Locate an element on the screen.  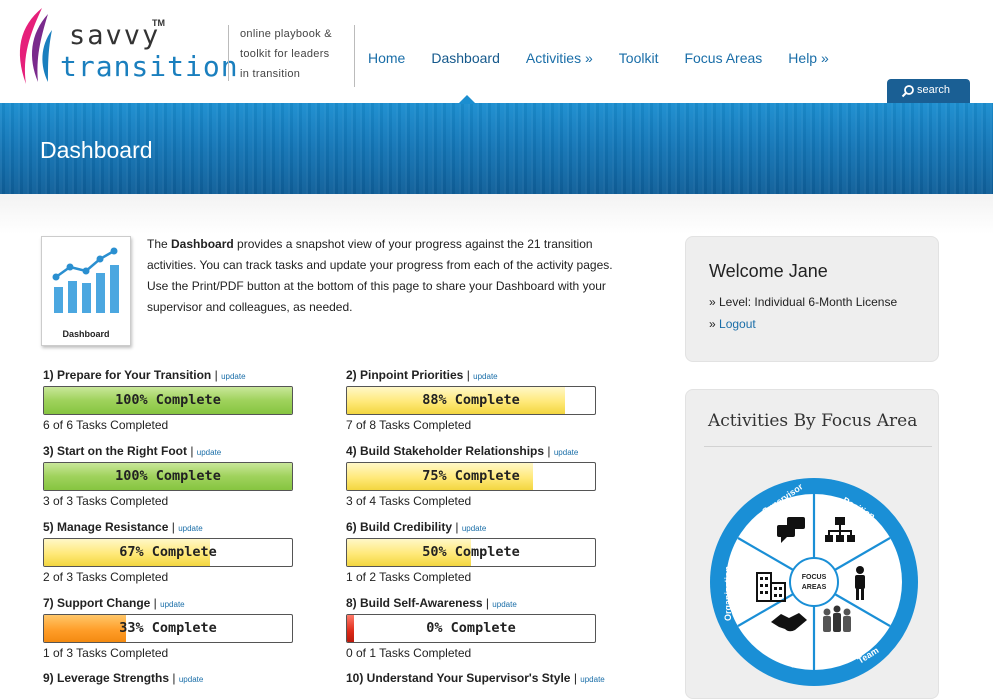
tasks-completed: 3 of 4 Tasks Completed is located at coordinates (409, 501).